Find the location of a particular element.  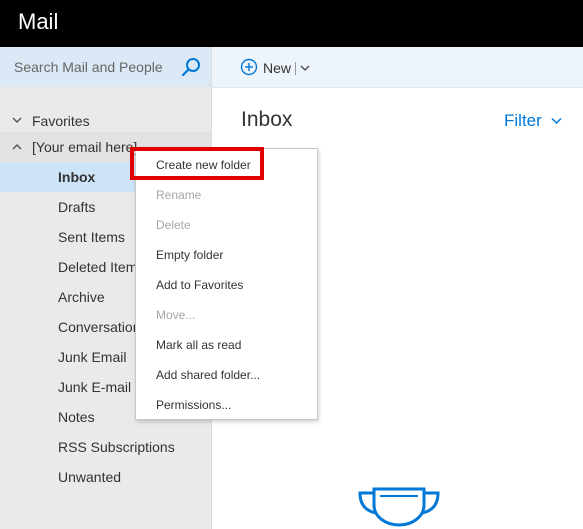

folder-label: Junk Email is located at coordinates (92, 357).